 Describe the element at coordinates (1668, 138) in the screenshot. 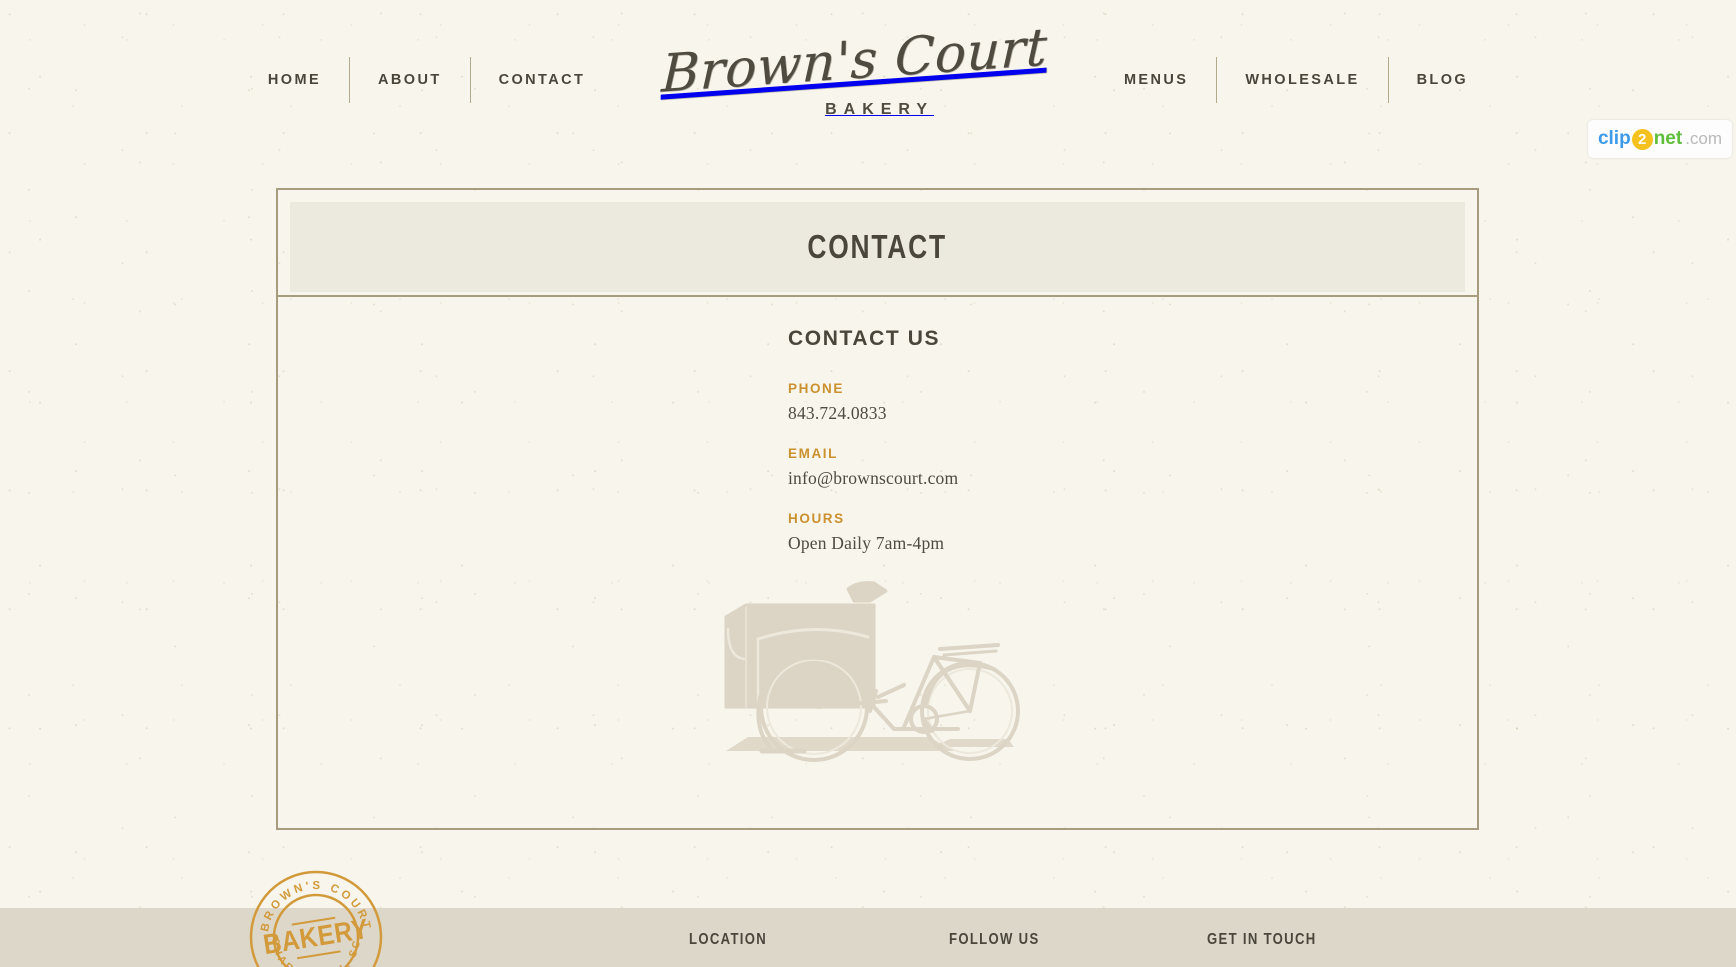

I see `watermark-net-text: net` at that location.